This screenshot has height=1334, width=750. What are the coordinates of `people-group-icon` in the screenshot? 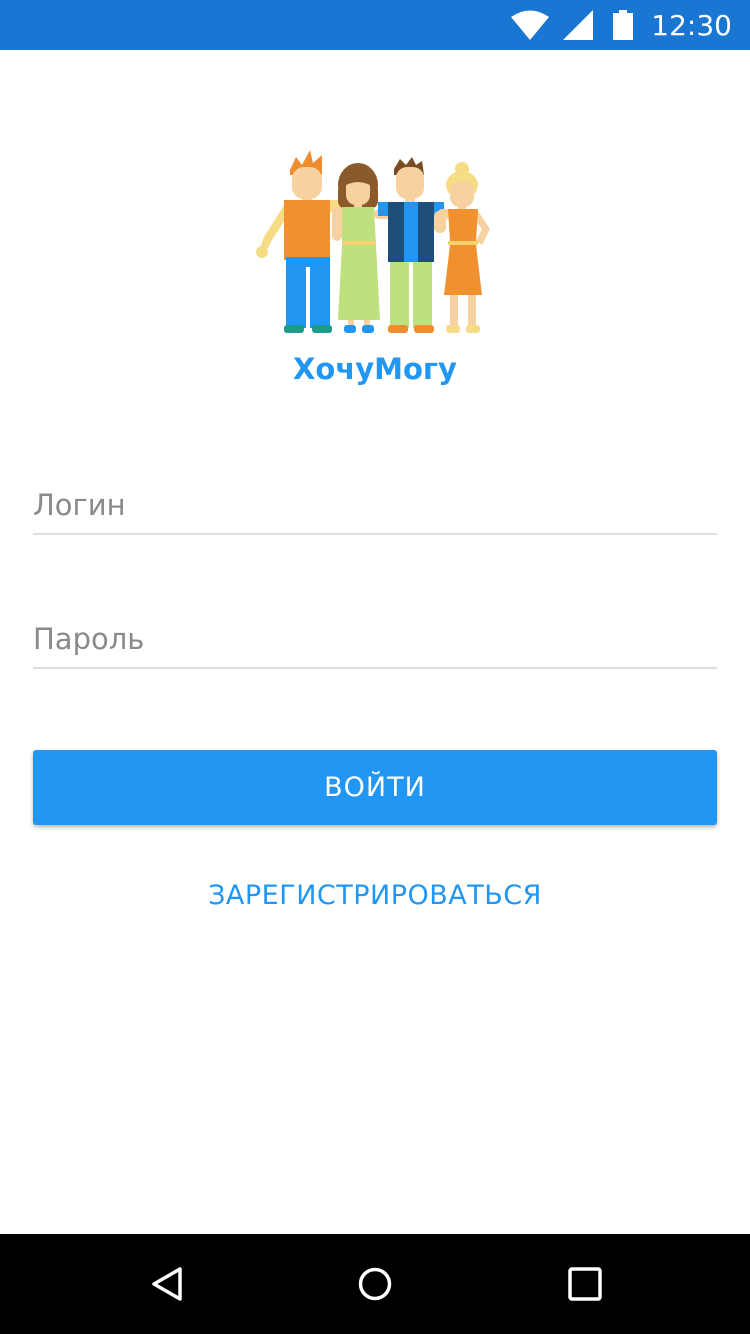 It's located at (375, 242).